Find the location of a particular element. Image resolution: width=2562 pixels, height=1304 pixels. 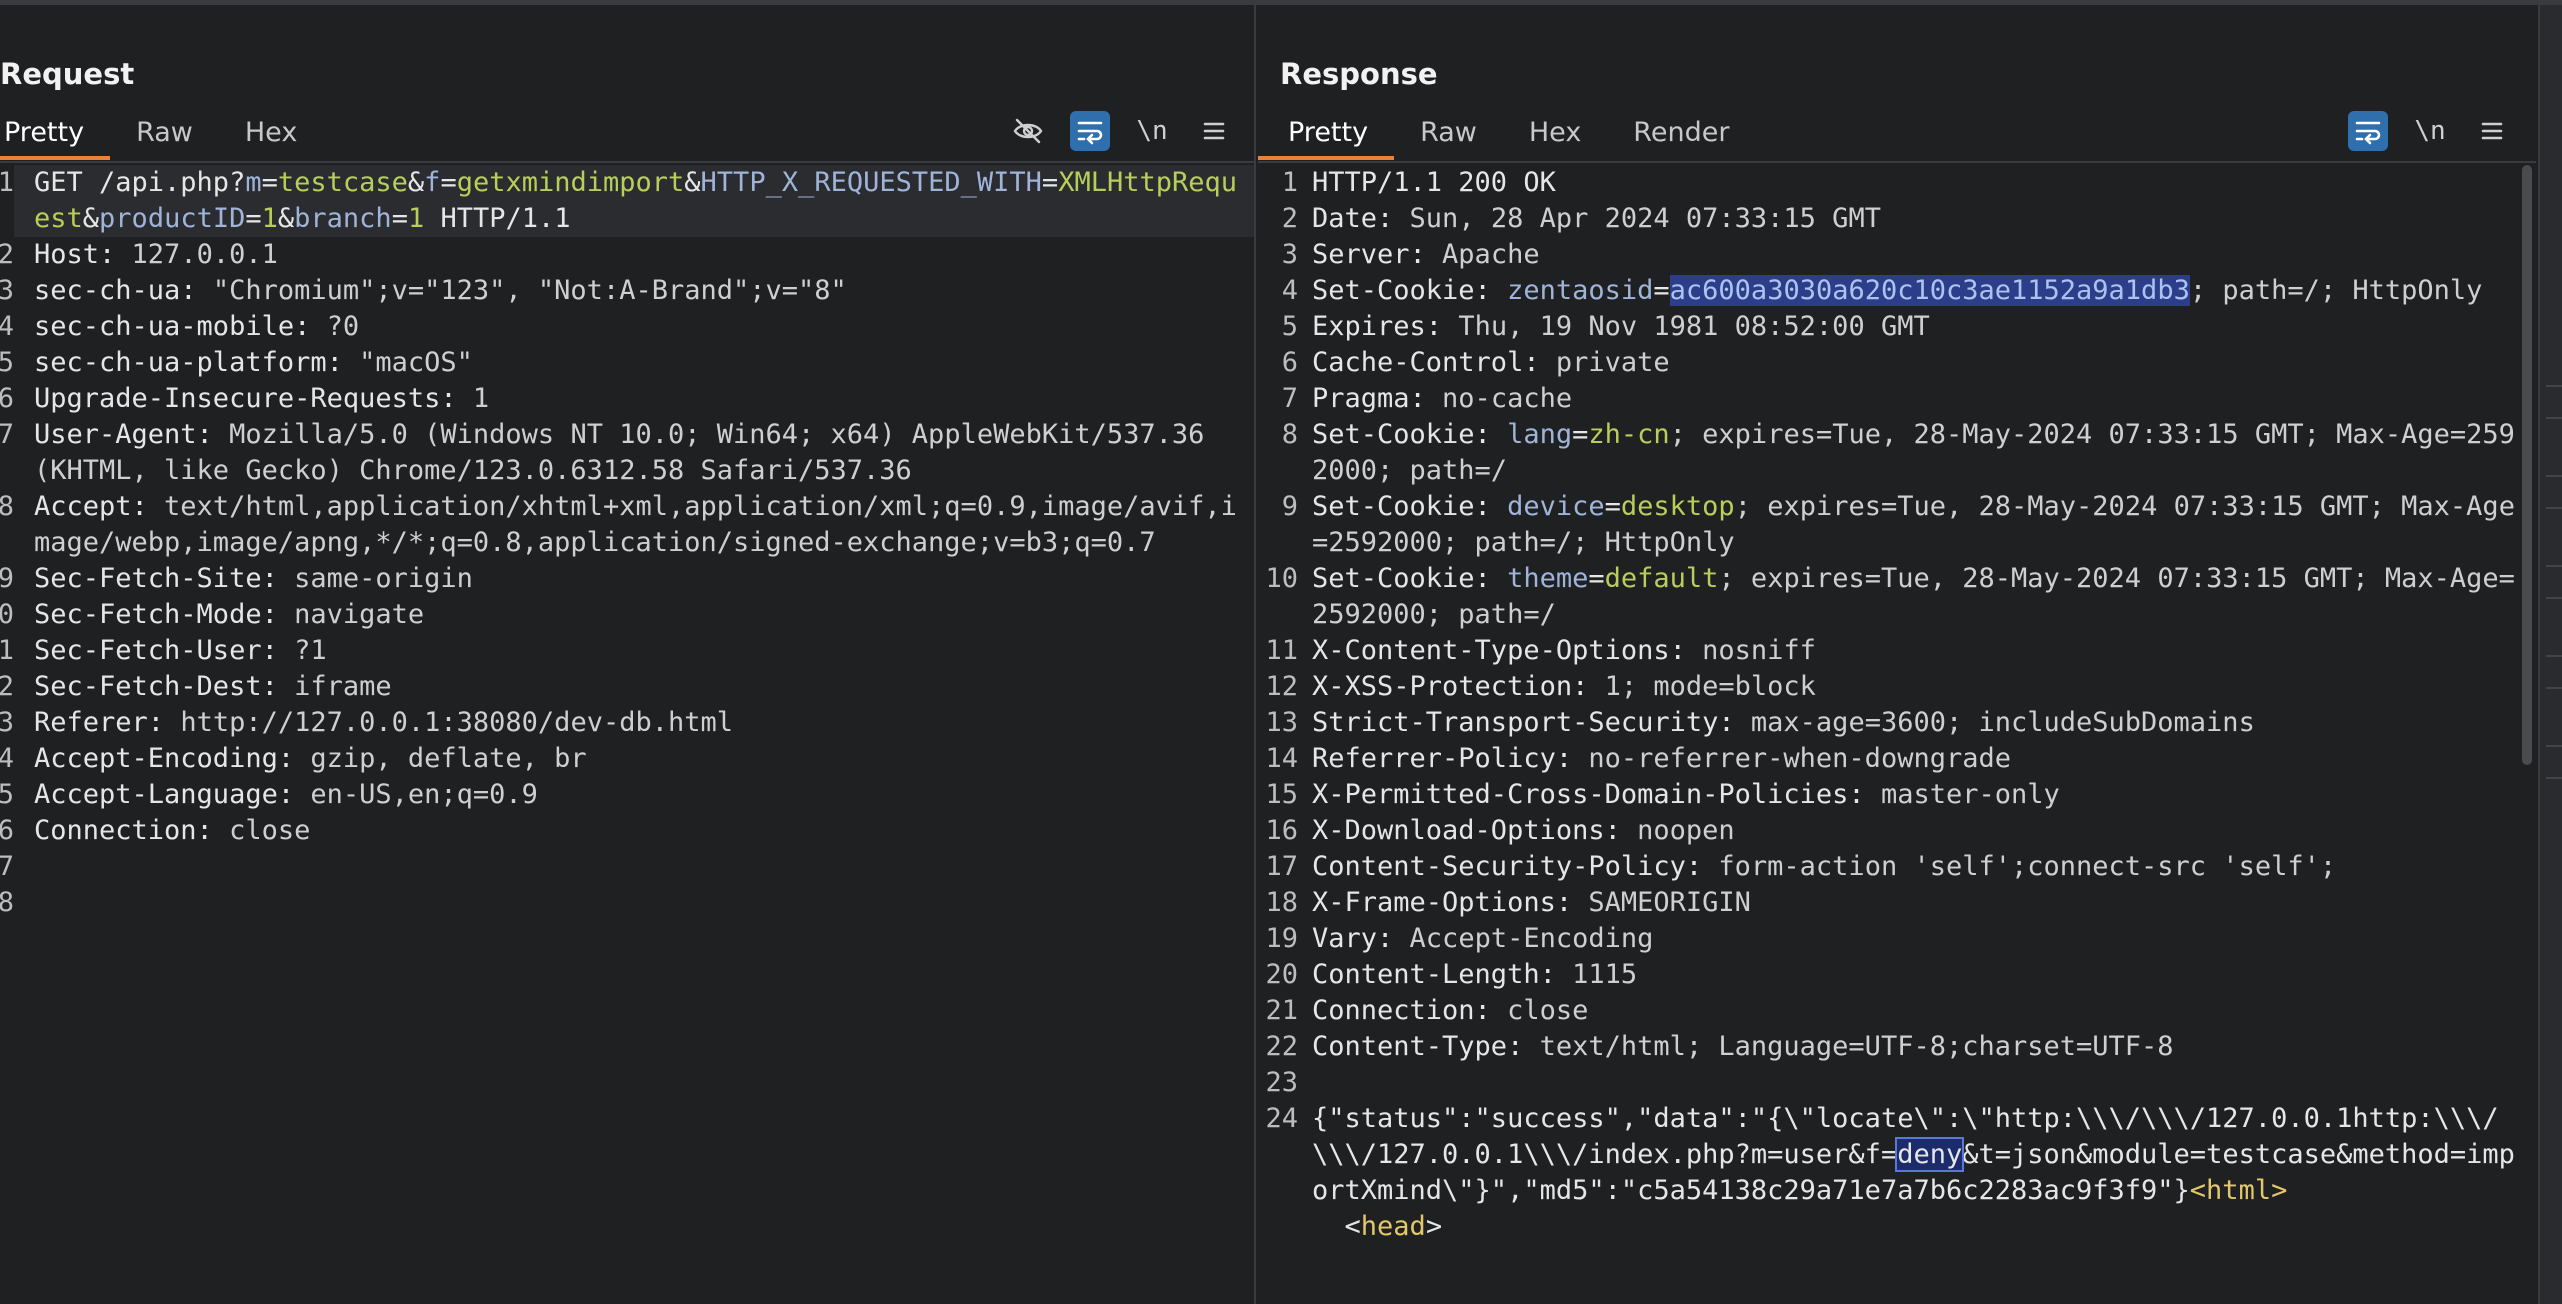

code-line: 6Connection: close is located at coordinates (627, 831).